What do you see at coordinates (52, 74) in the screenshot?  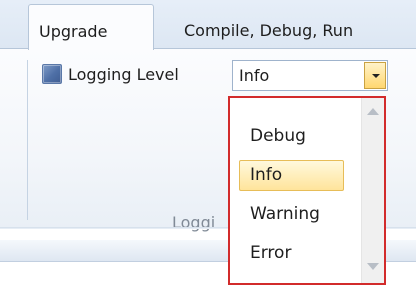 I see `logging-level-checkbox` at bounding box center [52, 74].